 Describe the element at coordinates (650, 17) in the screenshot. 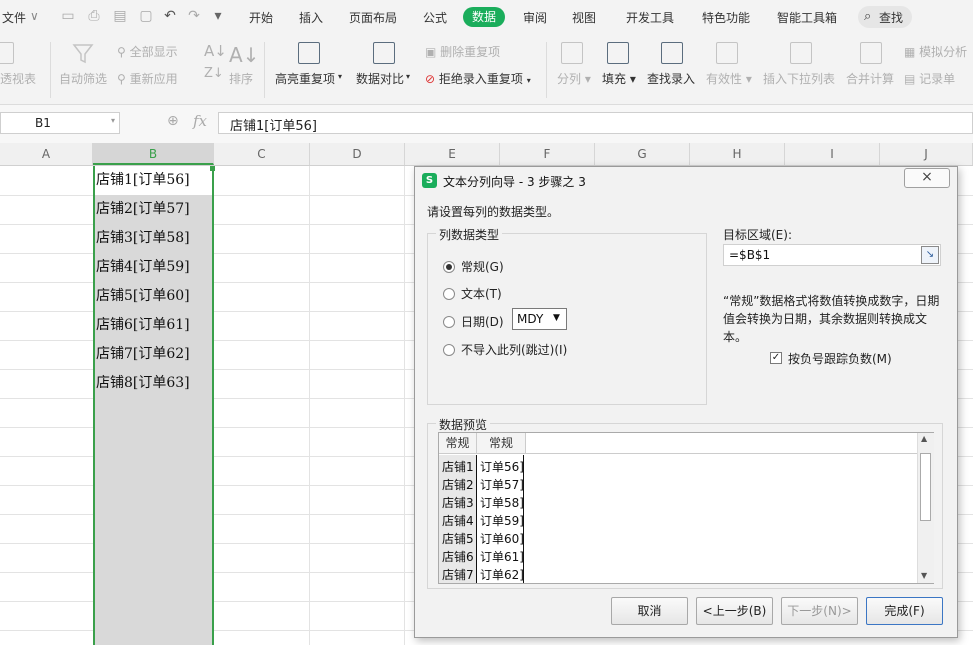

I see `tab-developer: 开发工具` at that location.